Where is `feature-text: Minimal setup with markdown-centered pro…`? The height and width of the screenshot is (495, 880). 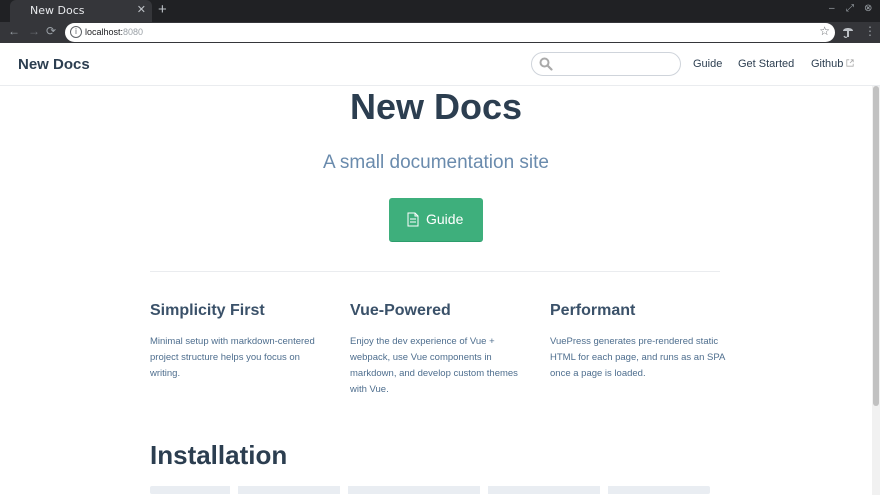 feature-text: Minimal setup with markdown-centered pro… is located at coordinates (232, 357).